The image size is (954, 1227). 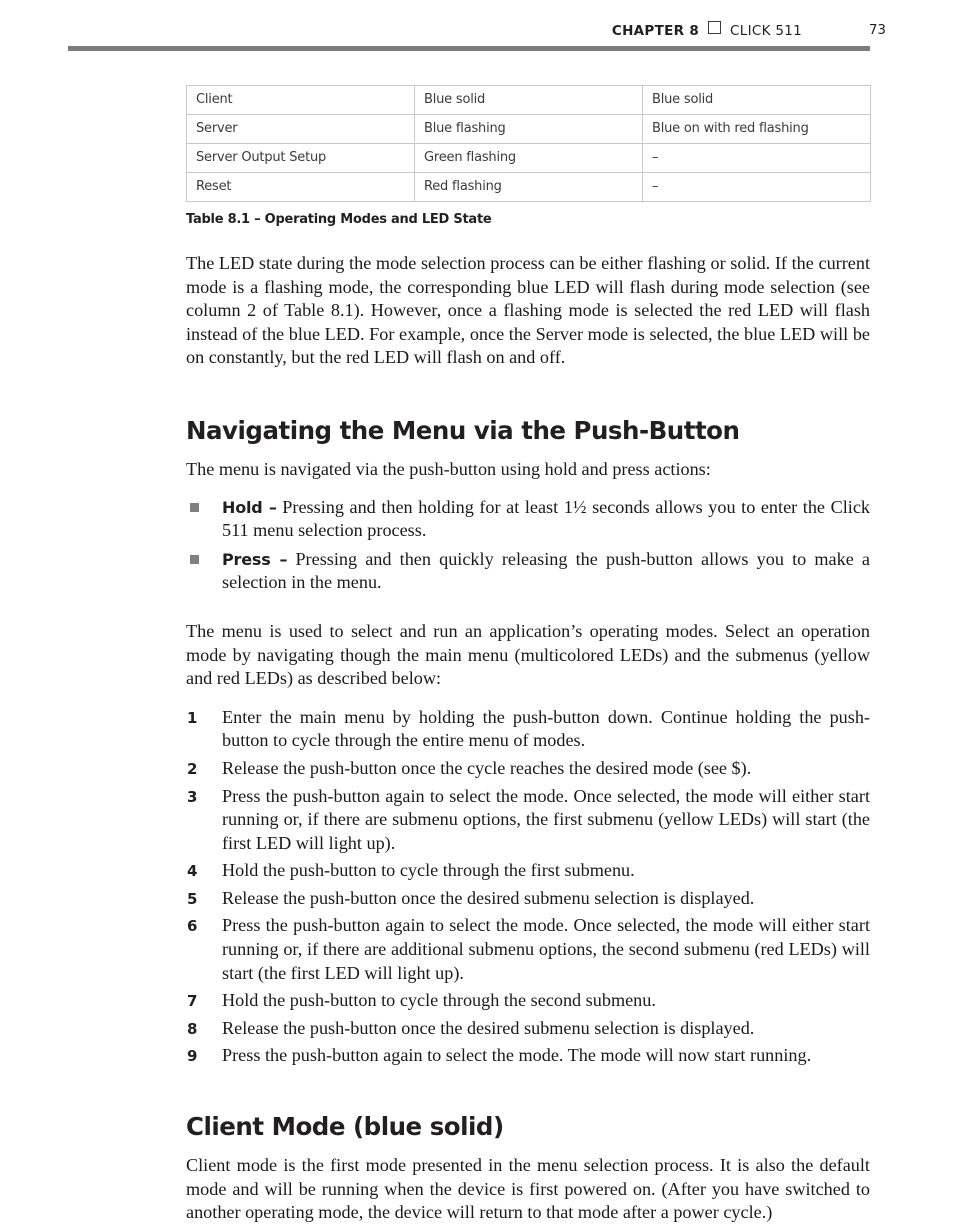 I want to click on table-cell-selection-led: Blue solid, so click(x=528, y=100).